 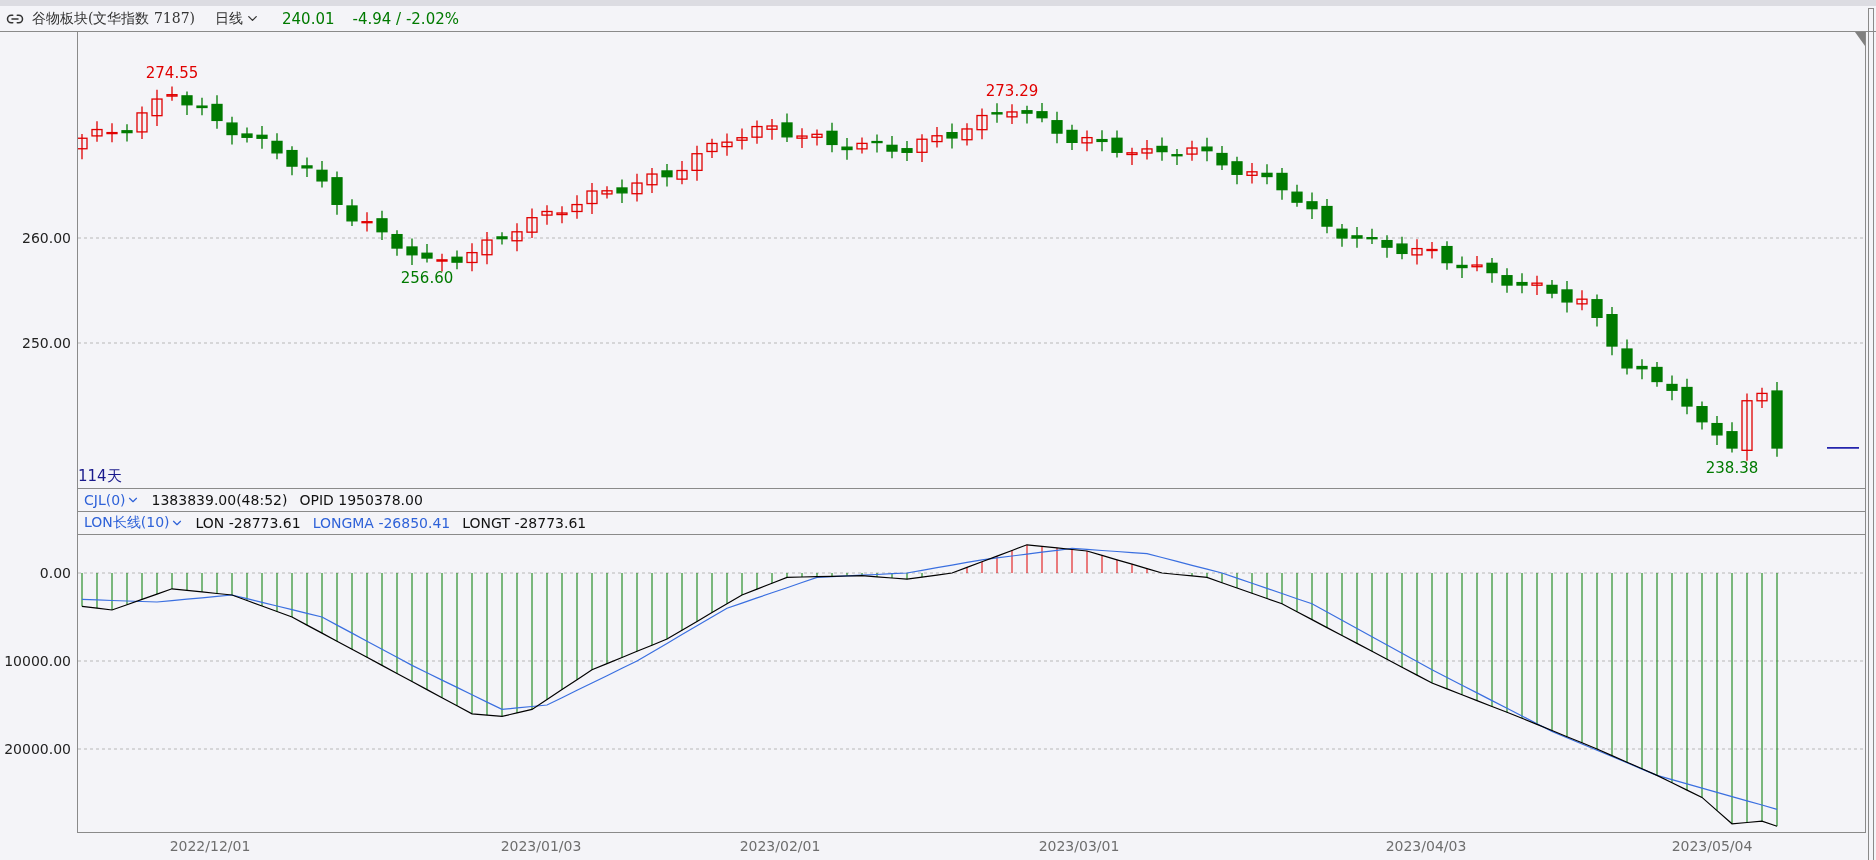 What do you see at coordinates (1712, 846) in the screenshot?
I see `date-label: 2023/05/04` at bounding box center [1712, 846].